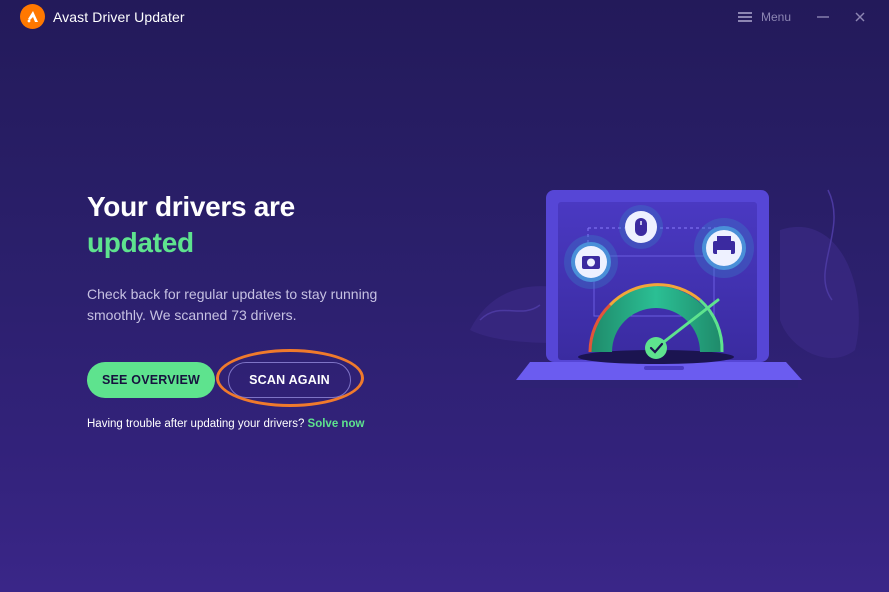 This screenshot has height=592, width=889. I want to click on menu-icon, so click(745, 17).